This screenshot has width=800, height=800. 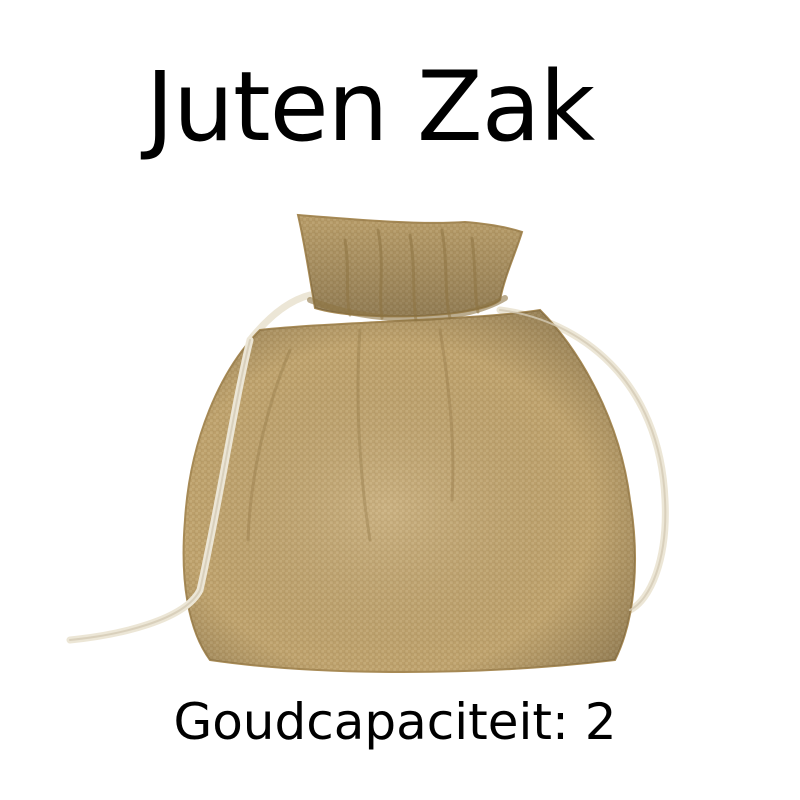 I want to click on item-title: Juten Zak, so click(x=370, y=107).